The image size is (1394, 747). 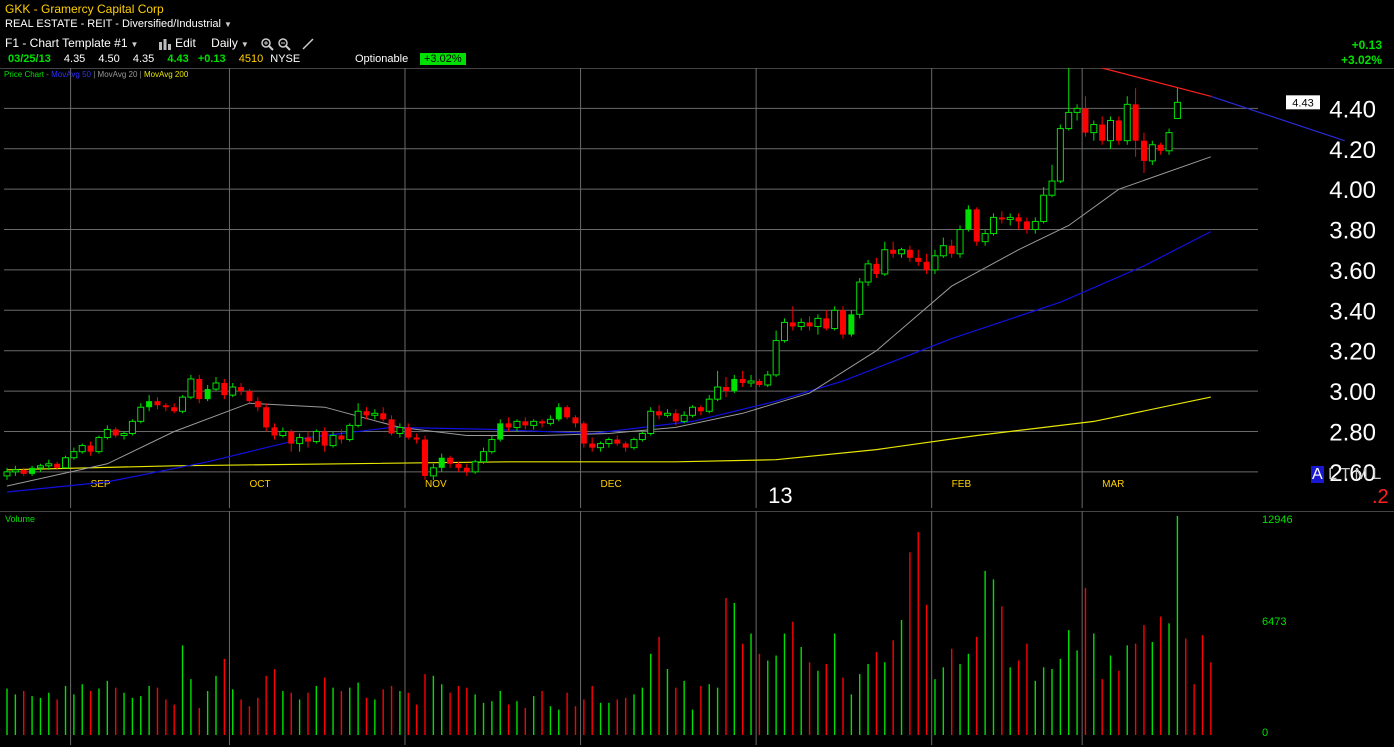 What do you see at coordinates (1332, 474) in the screenshot?
I see `axis-log-button: L` at bounding box center [1332, 474].